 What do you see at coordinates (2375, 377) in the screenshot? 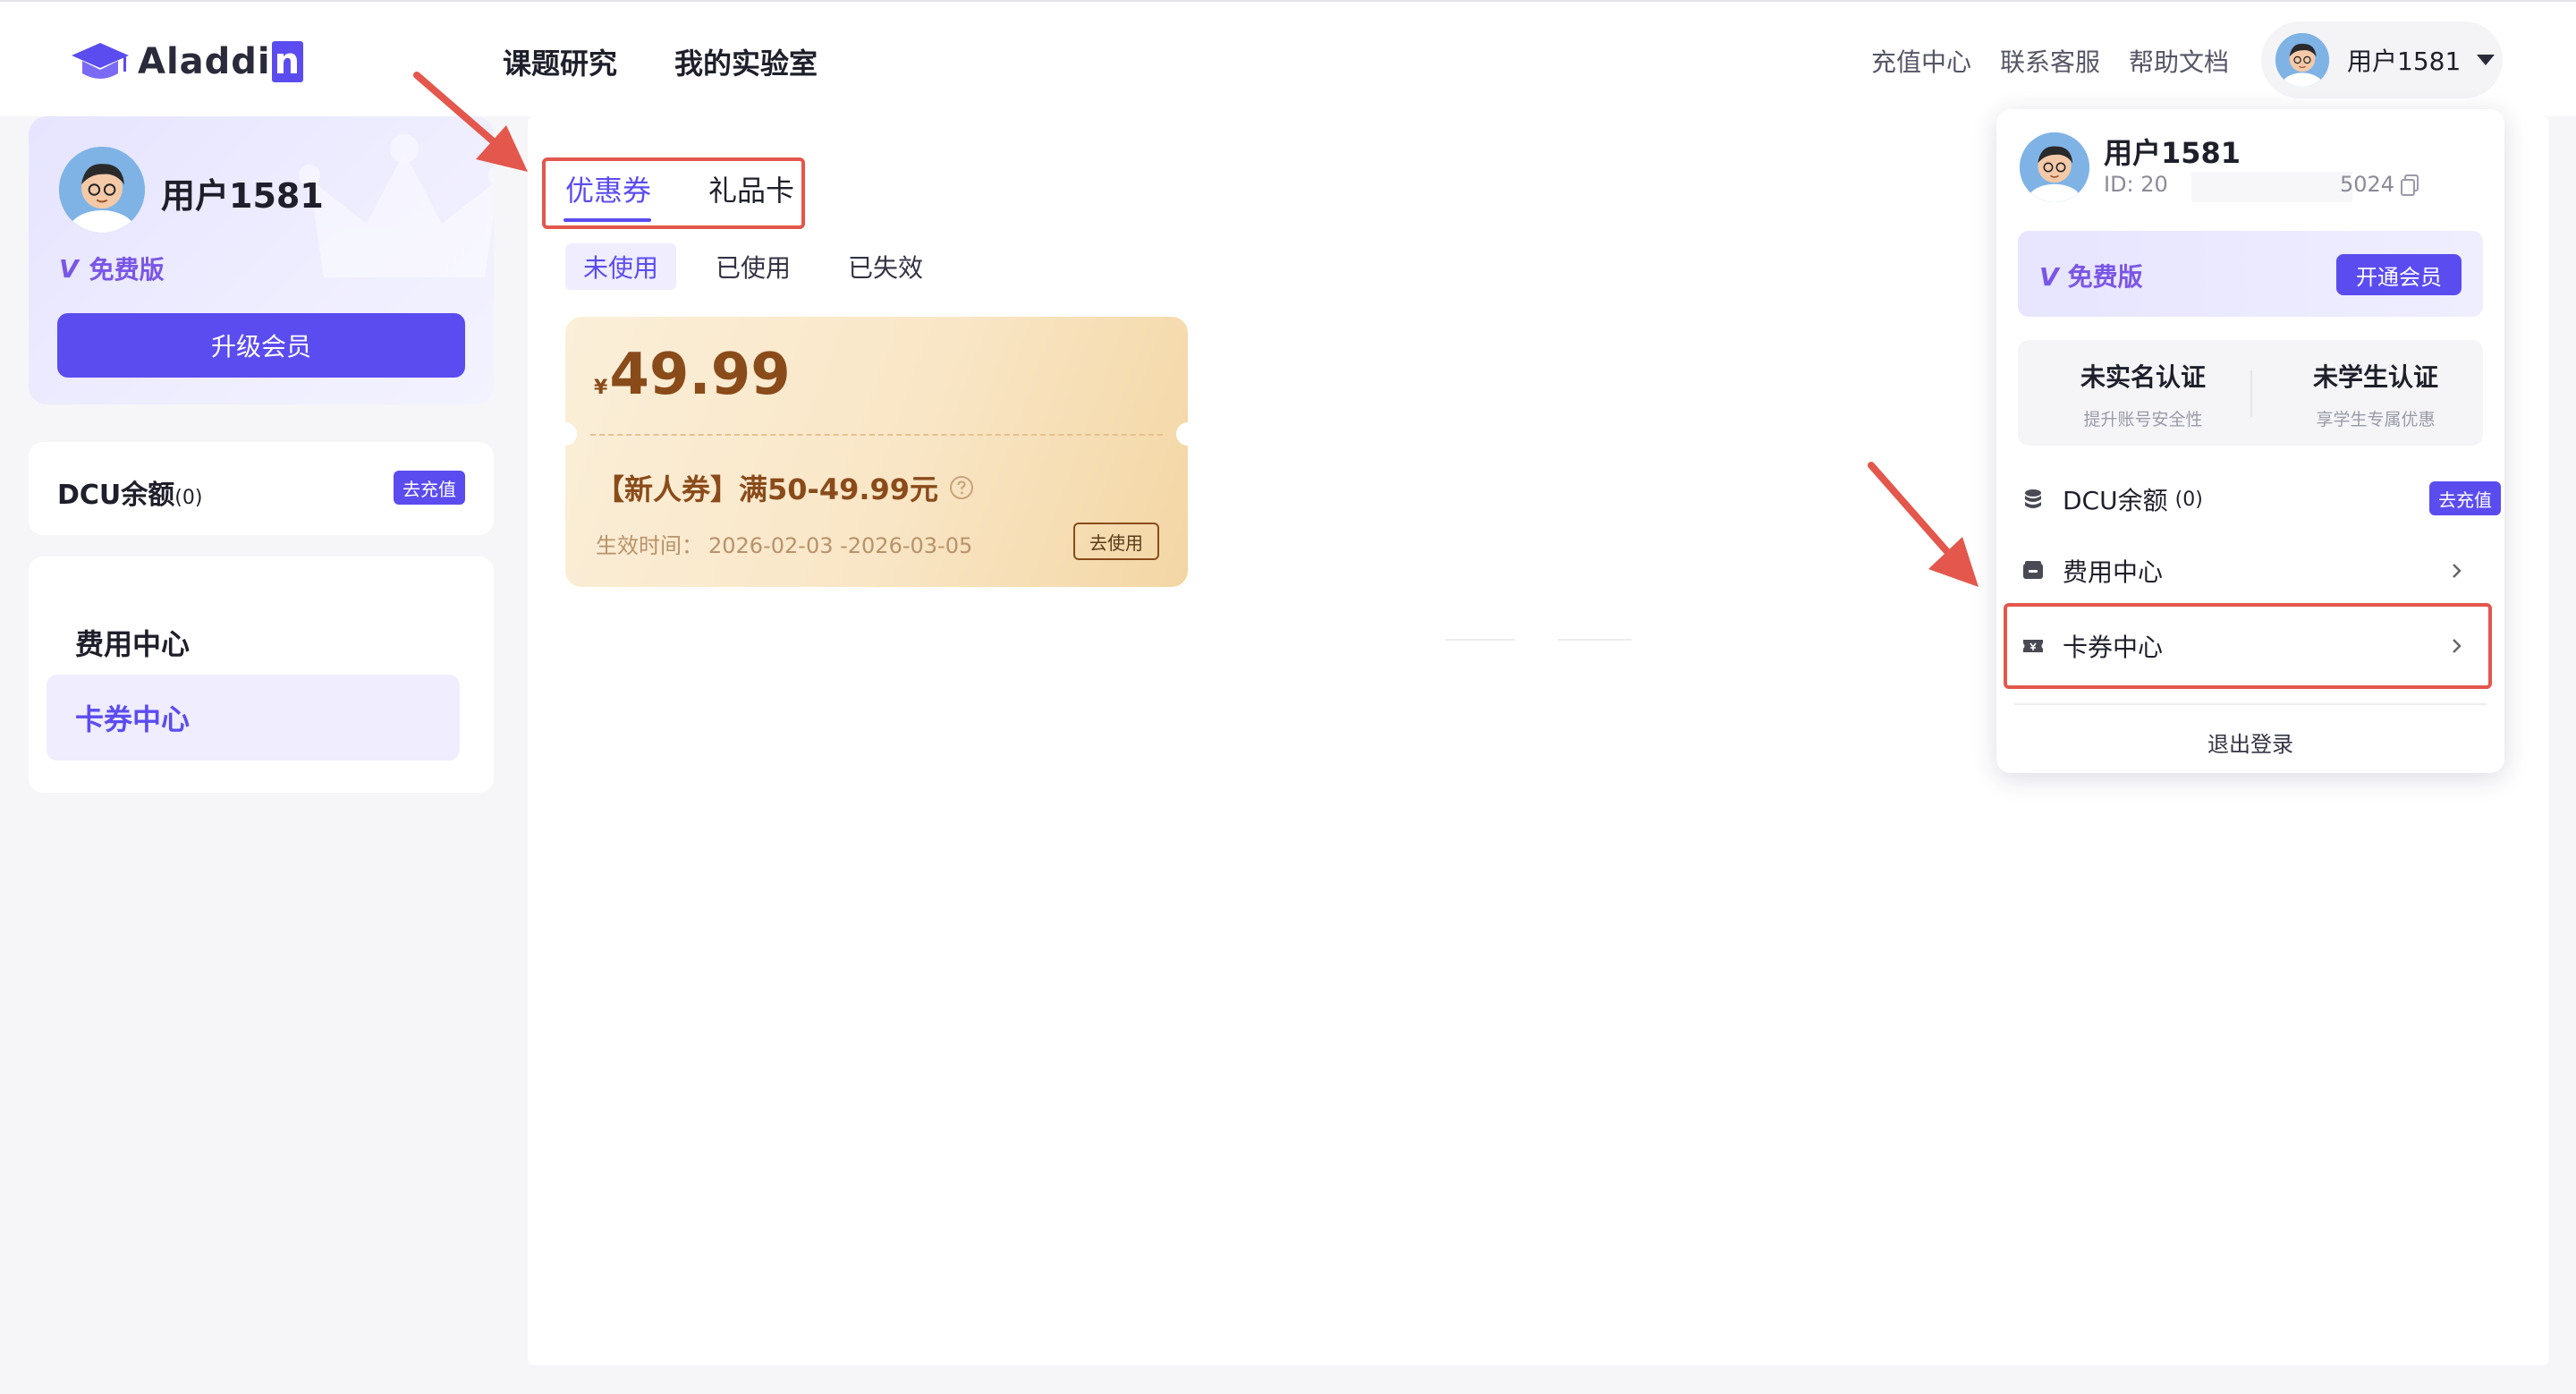
I see `student-title: 未学生认证` at bounding box center [2375, 377].